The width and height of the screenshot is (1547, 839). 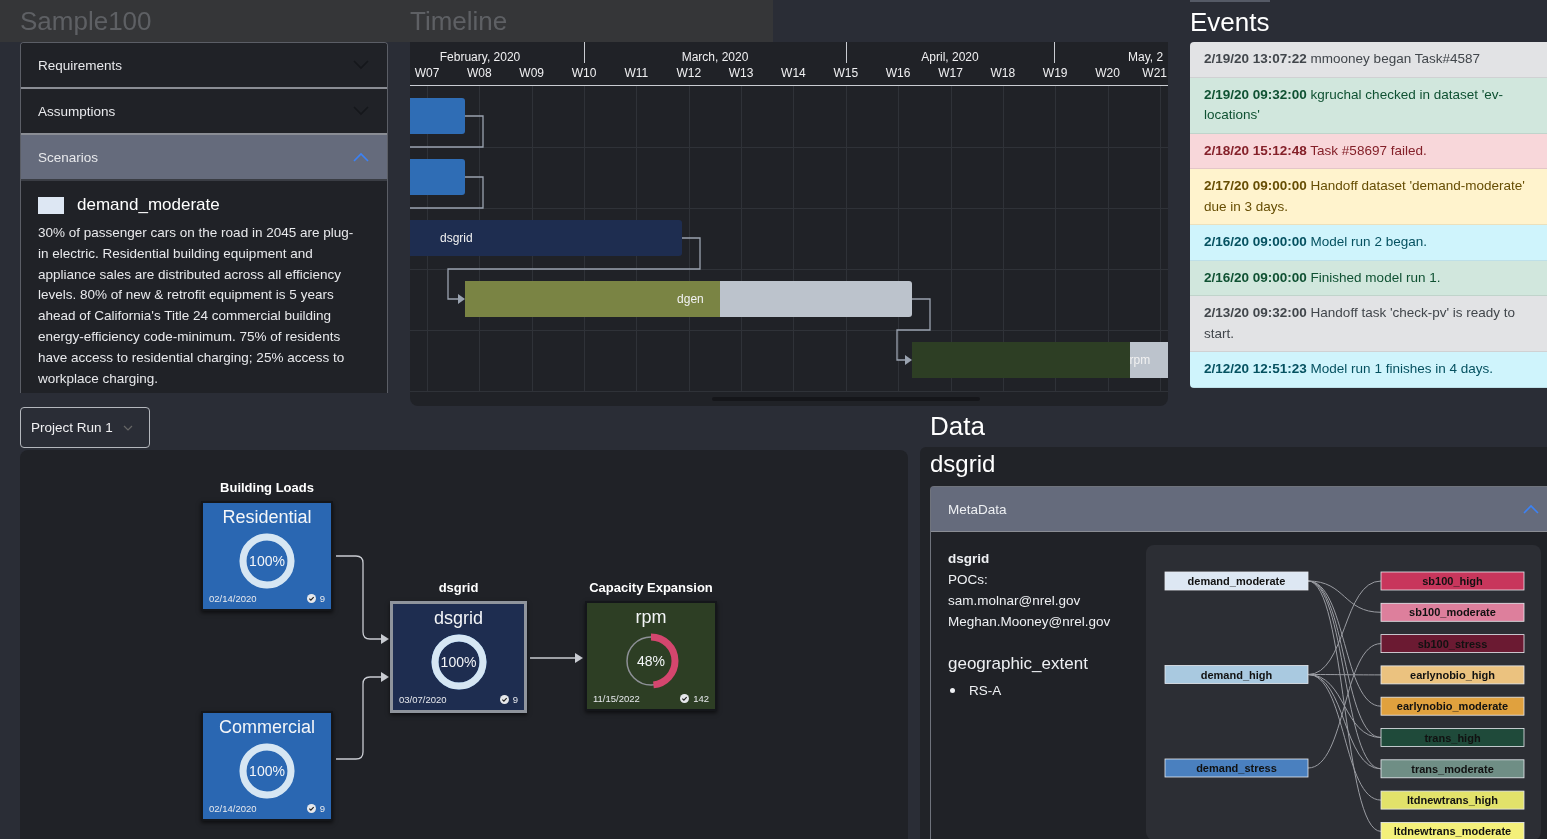 I want to click on event-item: 2/16/20 09:00:00 Model run 2 began., so click(x=1368, y=243).